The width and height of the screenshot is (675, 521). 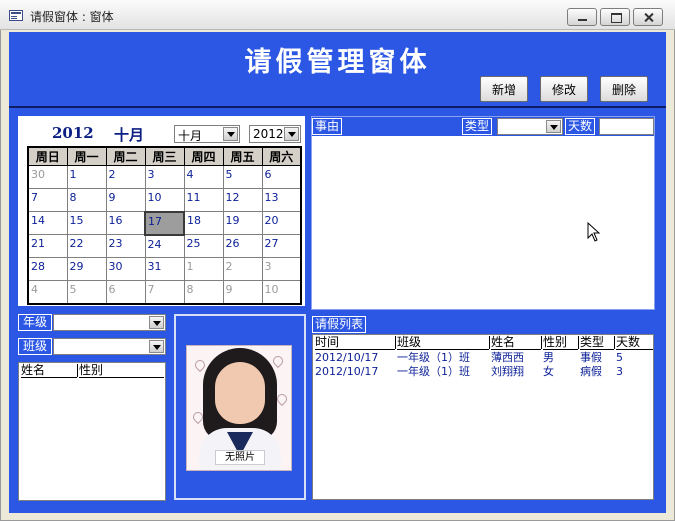 I want to click on calendar-day: 16, so click(x=125, y=223).